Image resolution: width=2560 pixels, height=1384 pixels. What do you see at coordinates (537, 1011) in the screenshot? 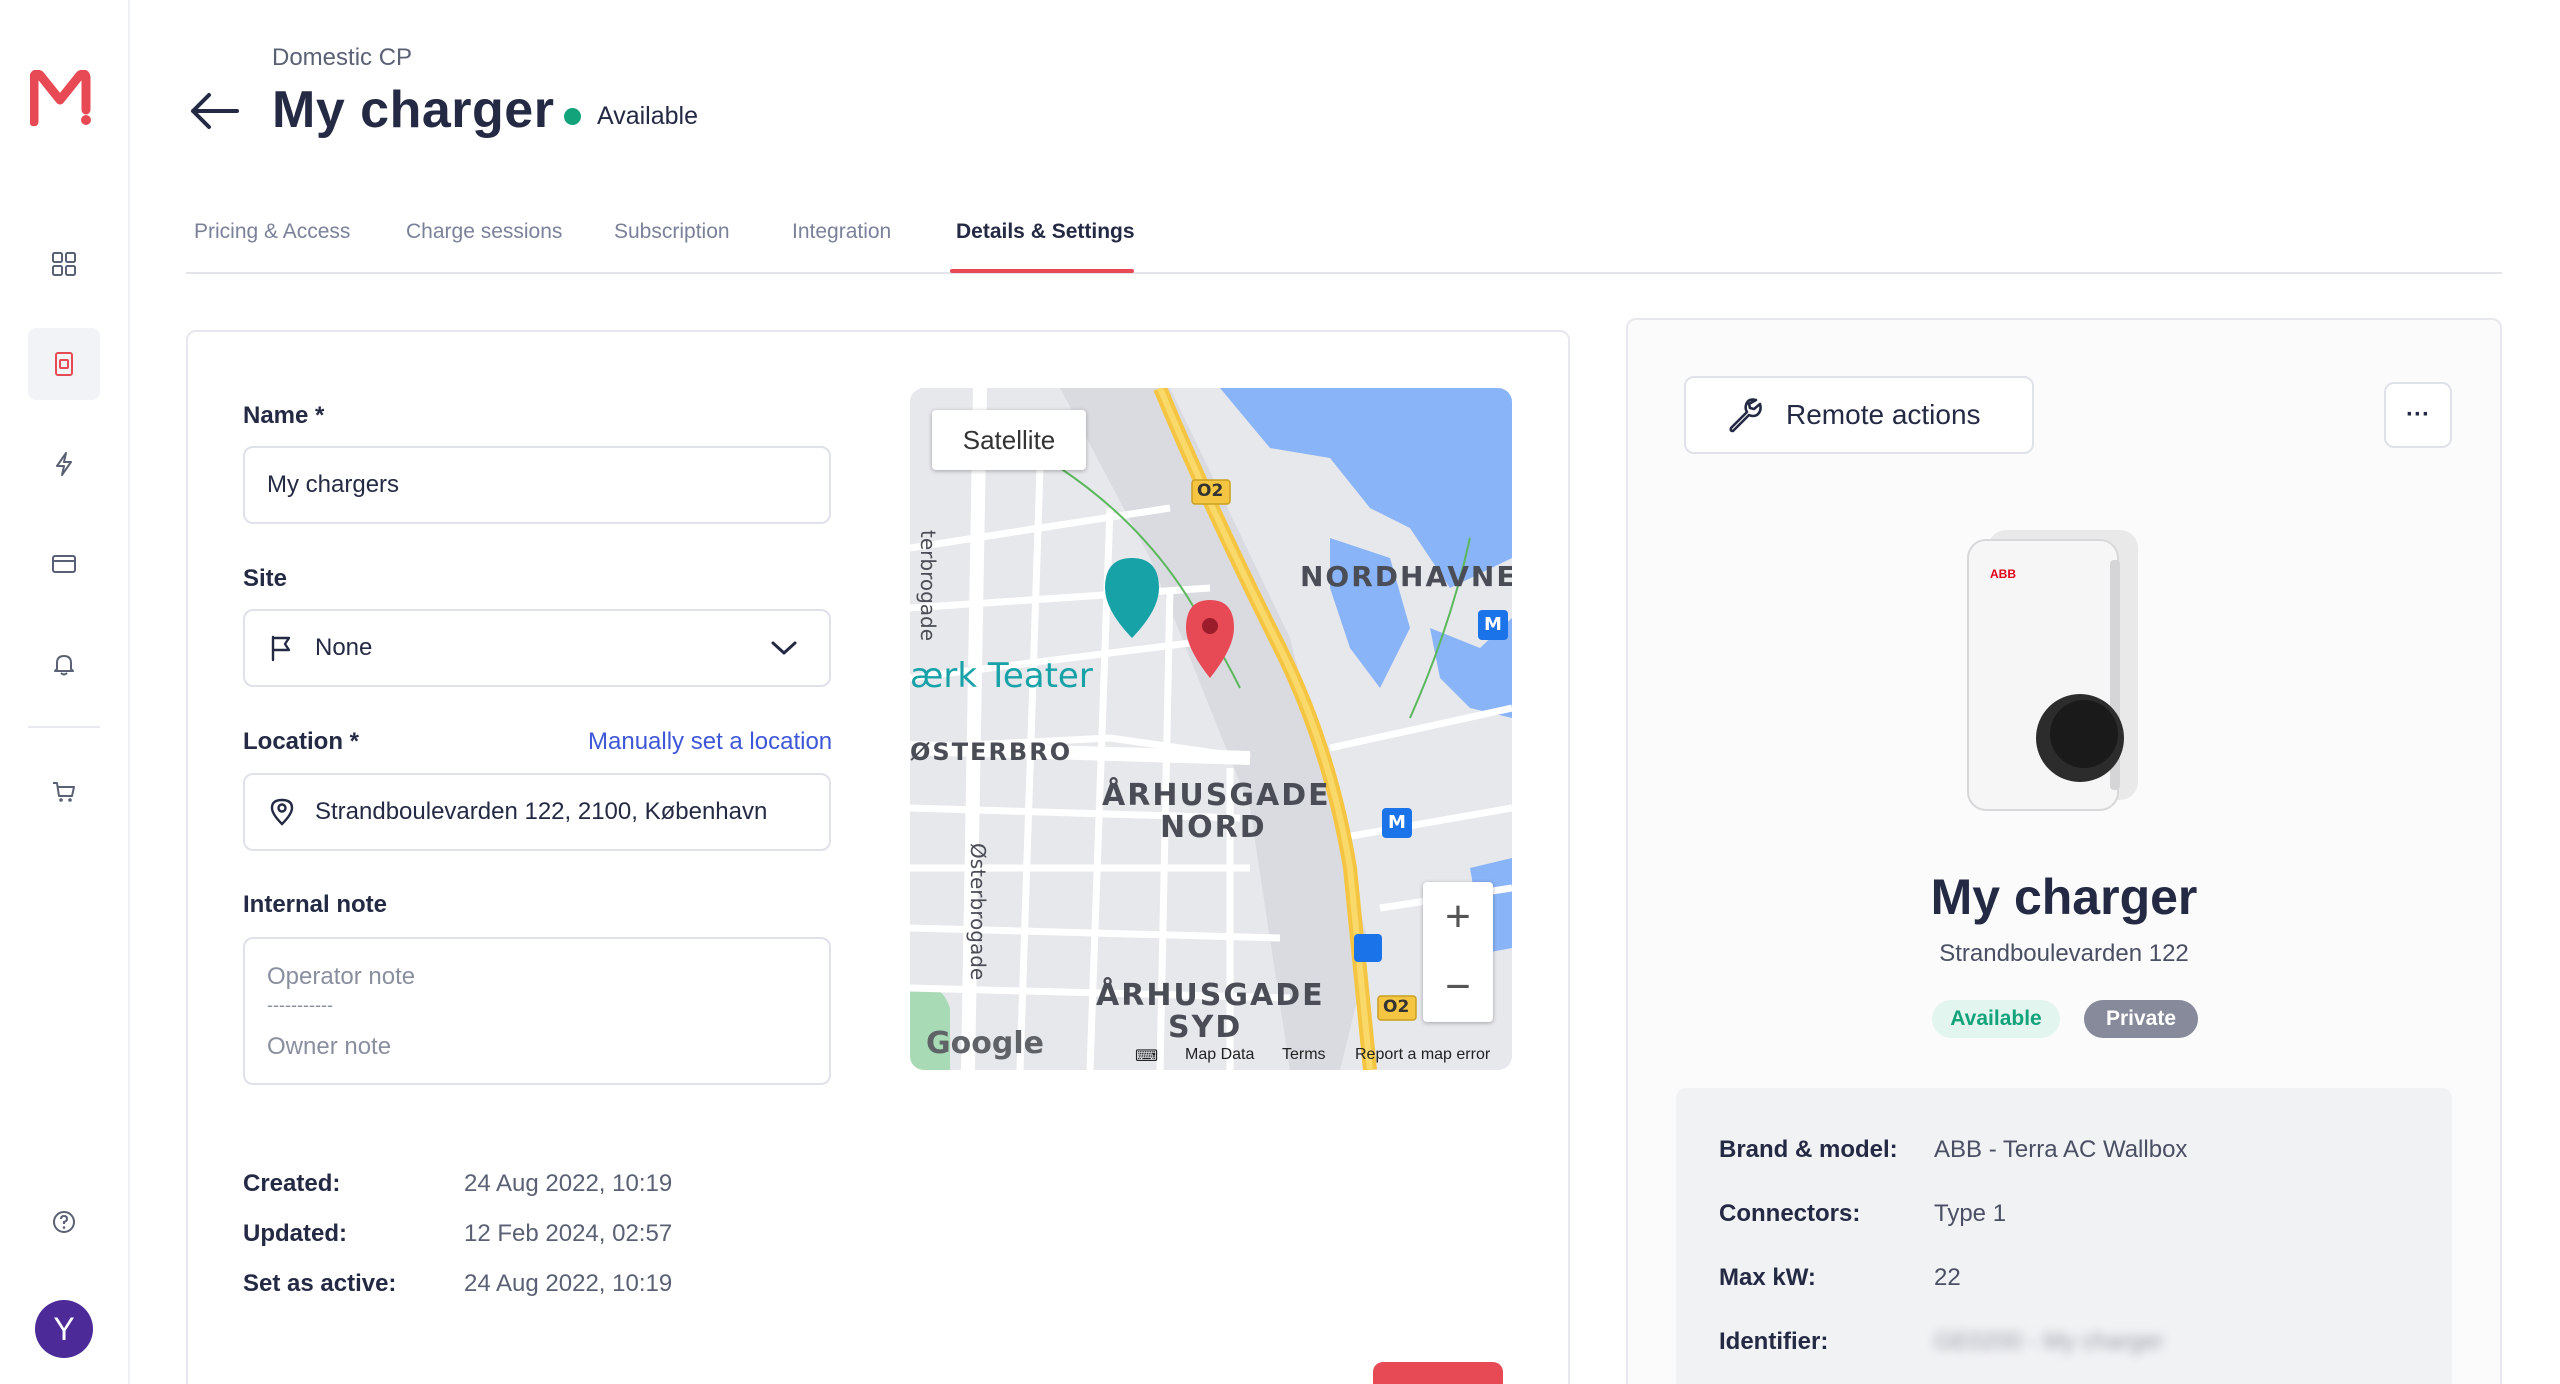
I see `internal-note-textarea: Operator note ----------- Owner note` at bounding box center [537, 1011].